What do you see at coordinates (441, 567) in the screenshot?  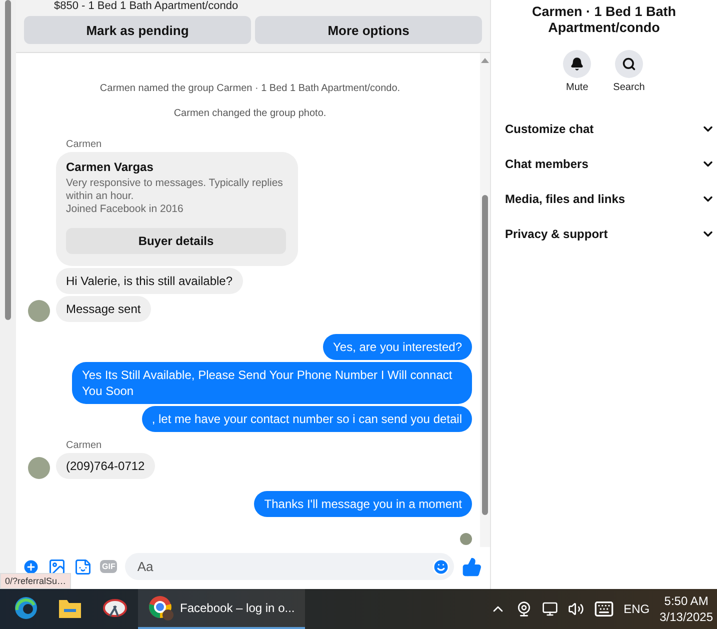 I see `emoji-icon` at bounding box center [441, 567].